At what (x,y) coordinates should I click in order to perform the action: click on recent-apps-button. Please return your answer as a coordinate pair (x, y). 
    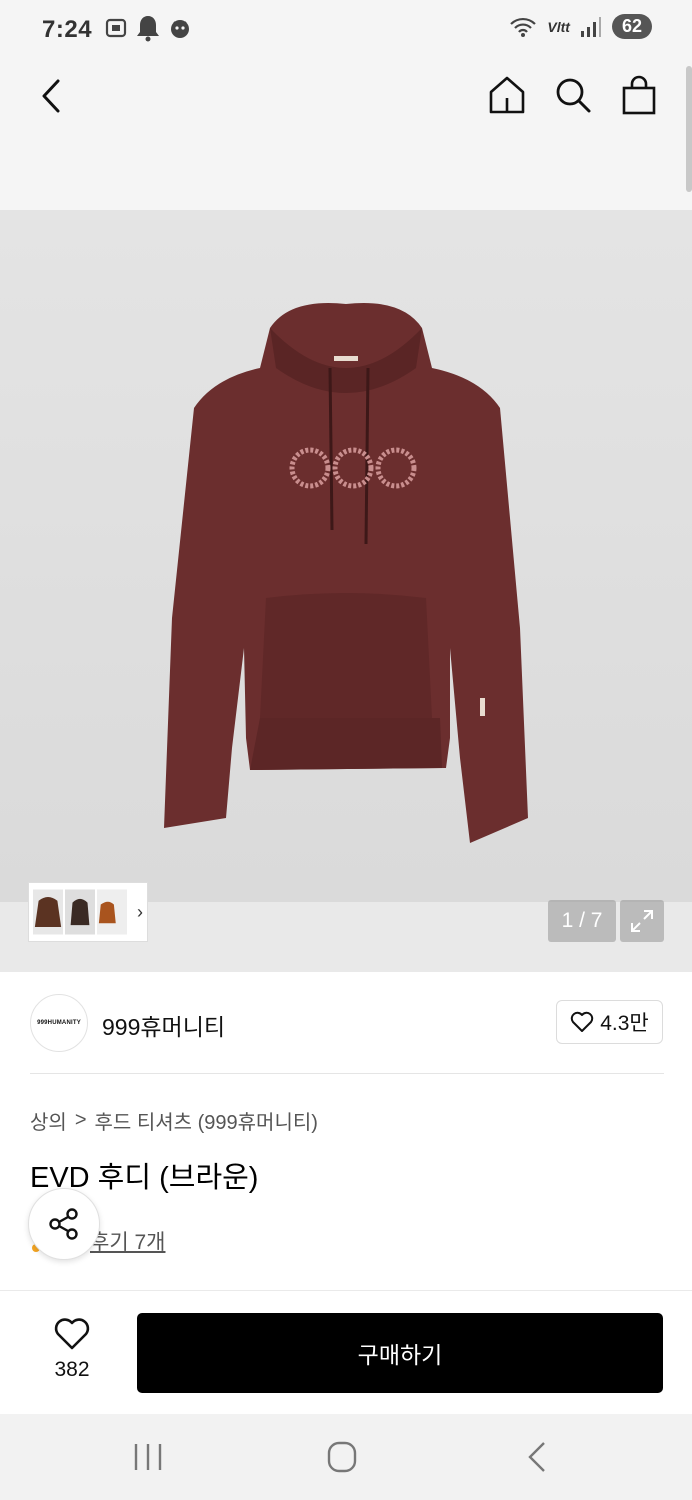
    Looking at the image, I should click on (148, 1457).